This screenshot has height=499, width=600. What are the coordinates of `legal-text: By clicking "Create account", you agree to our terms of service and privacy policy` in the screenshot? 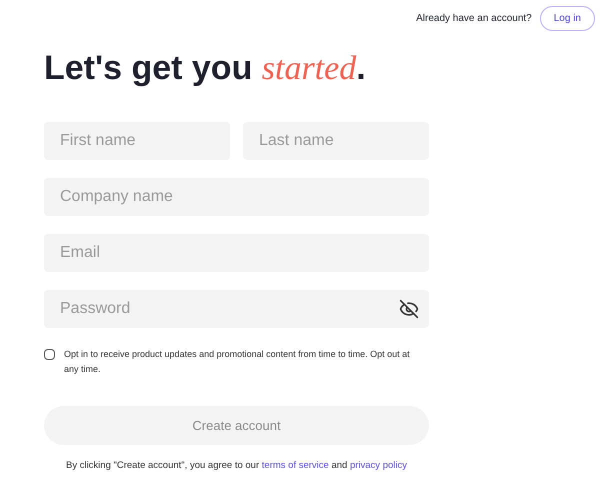 It's located at (236, 466).